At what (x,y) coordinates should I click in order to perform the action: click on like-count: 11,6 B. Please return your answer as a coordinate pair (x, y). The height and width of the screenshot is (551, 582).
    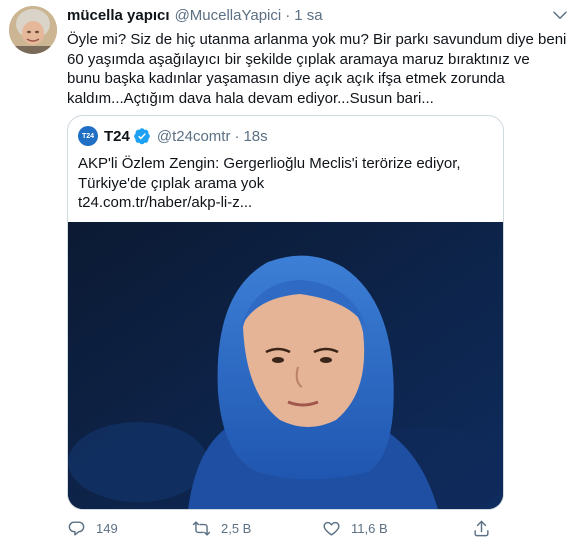
    Looking at the image, I should click on (369, 528).